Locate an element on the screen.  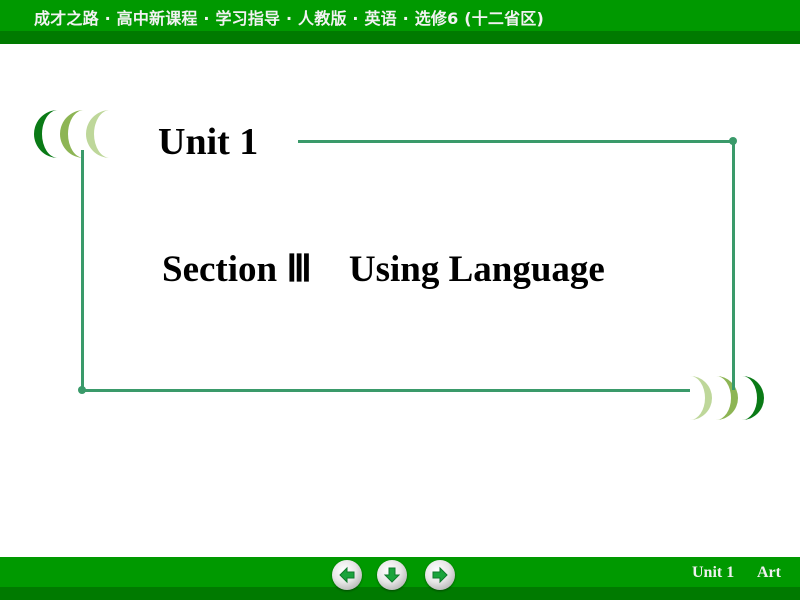
unit-title: Unit 1 is located at coordinates (208, 142).